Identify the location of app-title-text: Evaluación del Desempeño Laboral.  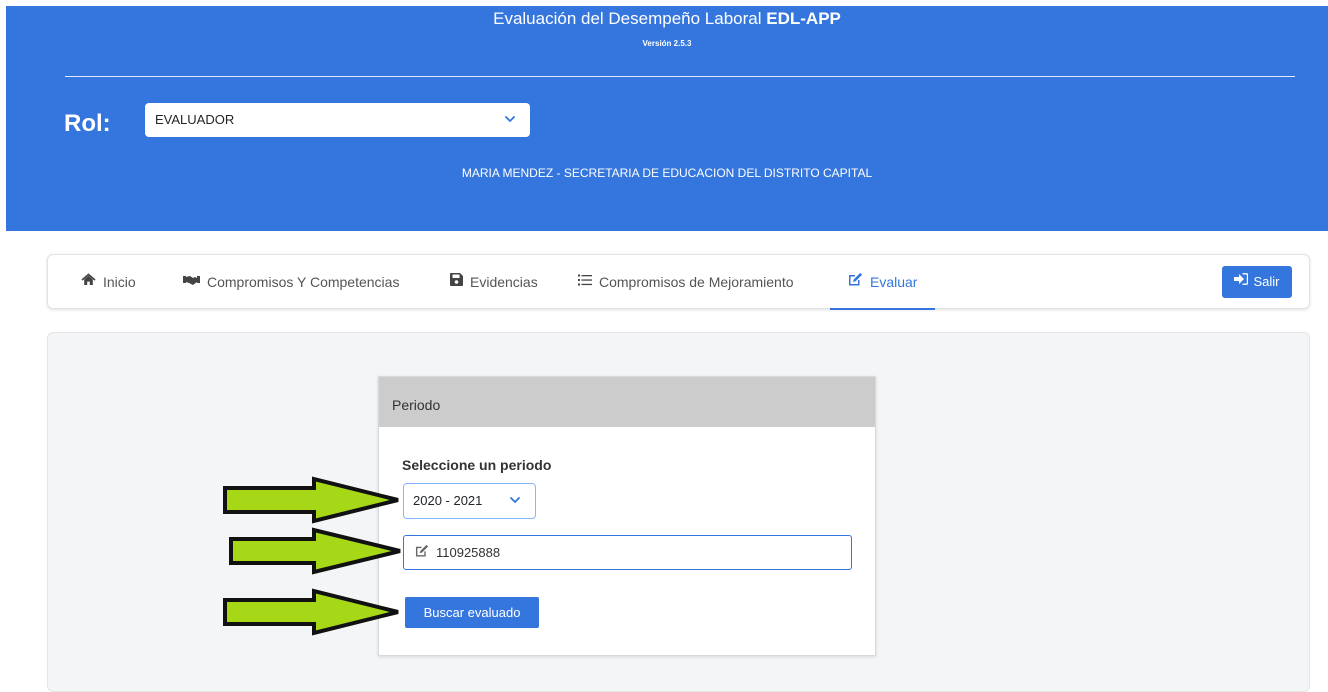
(627, 18).